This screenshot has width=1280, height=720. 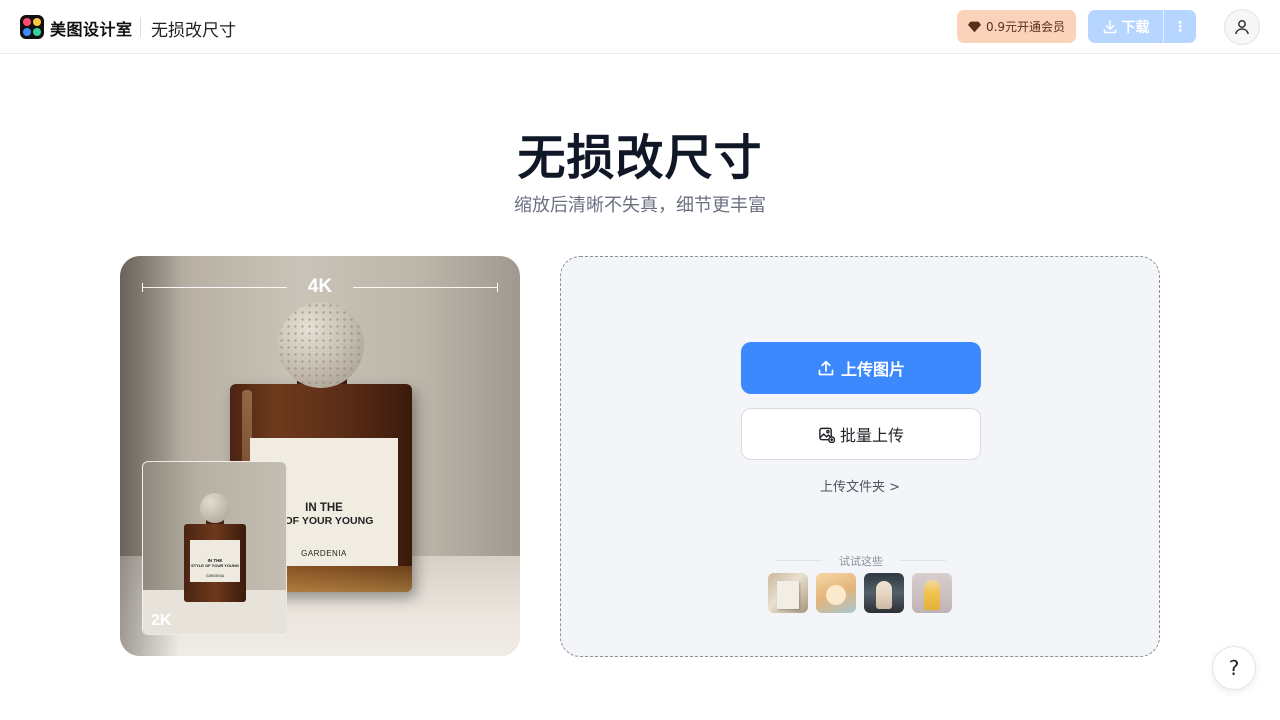 What do you see at coordinates (215, 561) in the screenshot?
I see `thumbnail-bottle-label: IN THE STYLE OF YOUR YOUNG GARDENIA` at bounding box center [215, 561].